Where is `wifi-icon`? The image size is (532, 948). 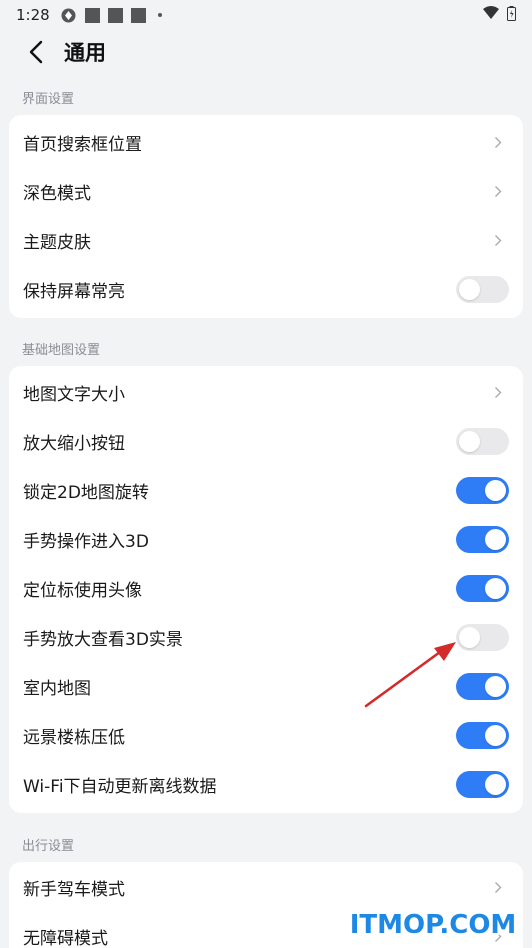
wifi-icon is located at coordinates (491, 15).